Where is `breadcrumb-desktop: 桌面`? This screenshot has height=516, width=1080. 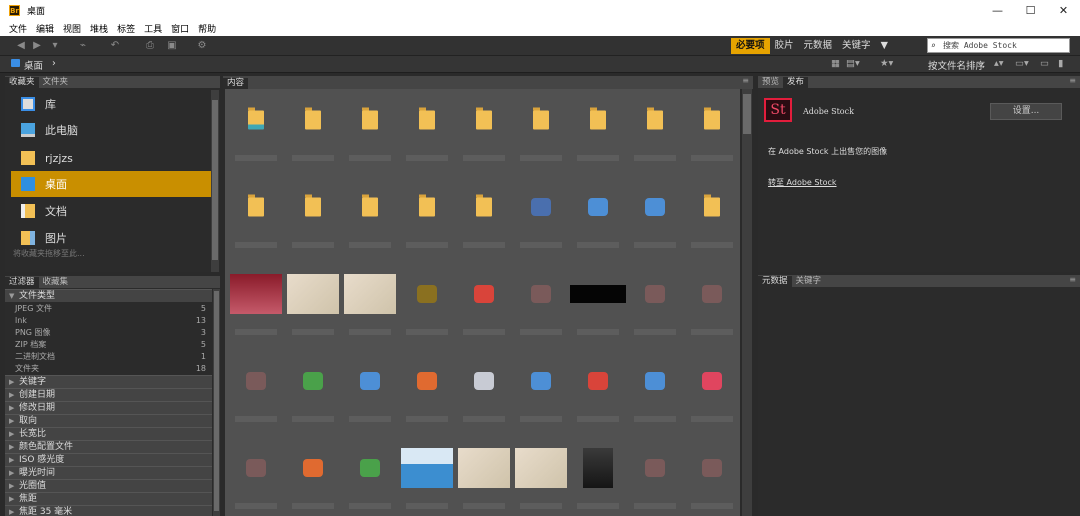
breadcrumb-desktop: 桌面 is located at coordinates (33, 65).